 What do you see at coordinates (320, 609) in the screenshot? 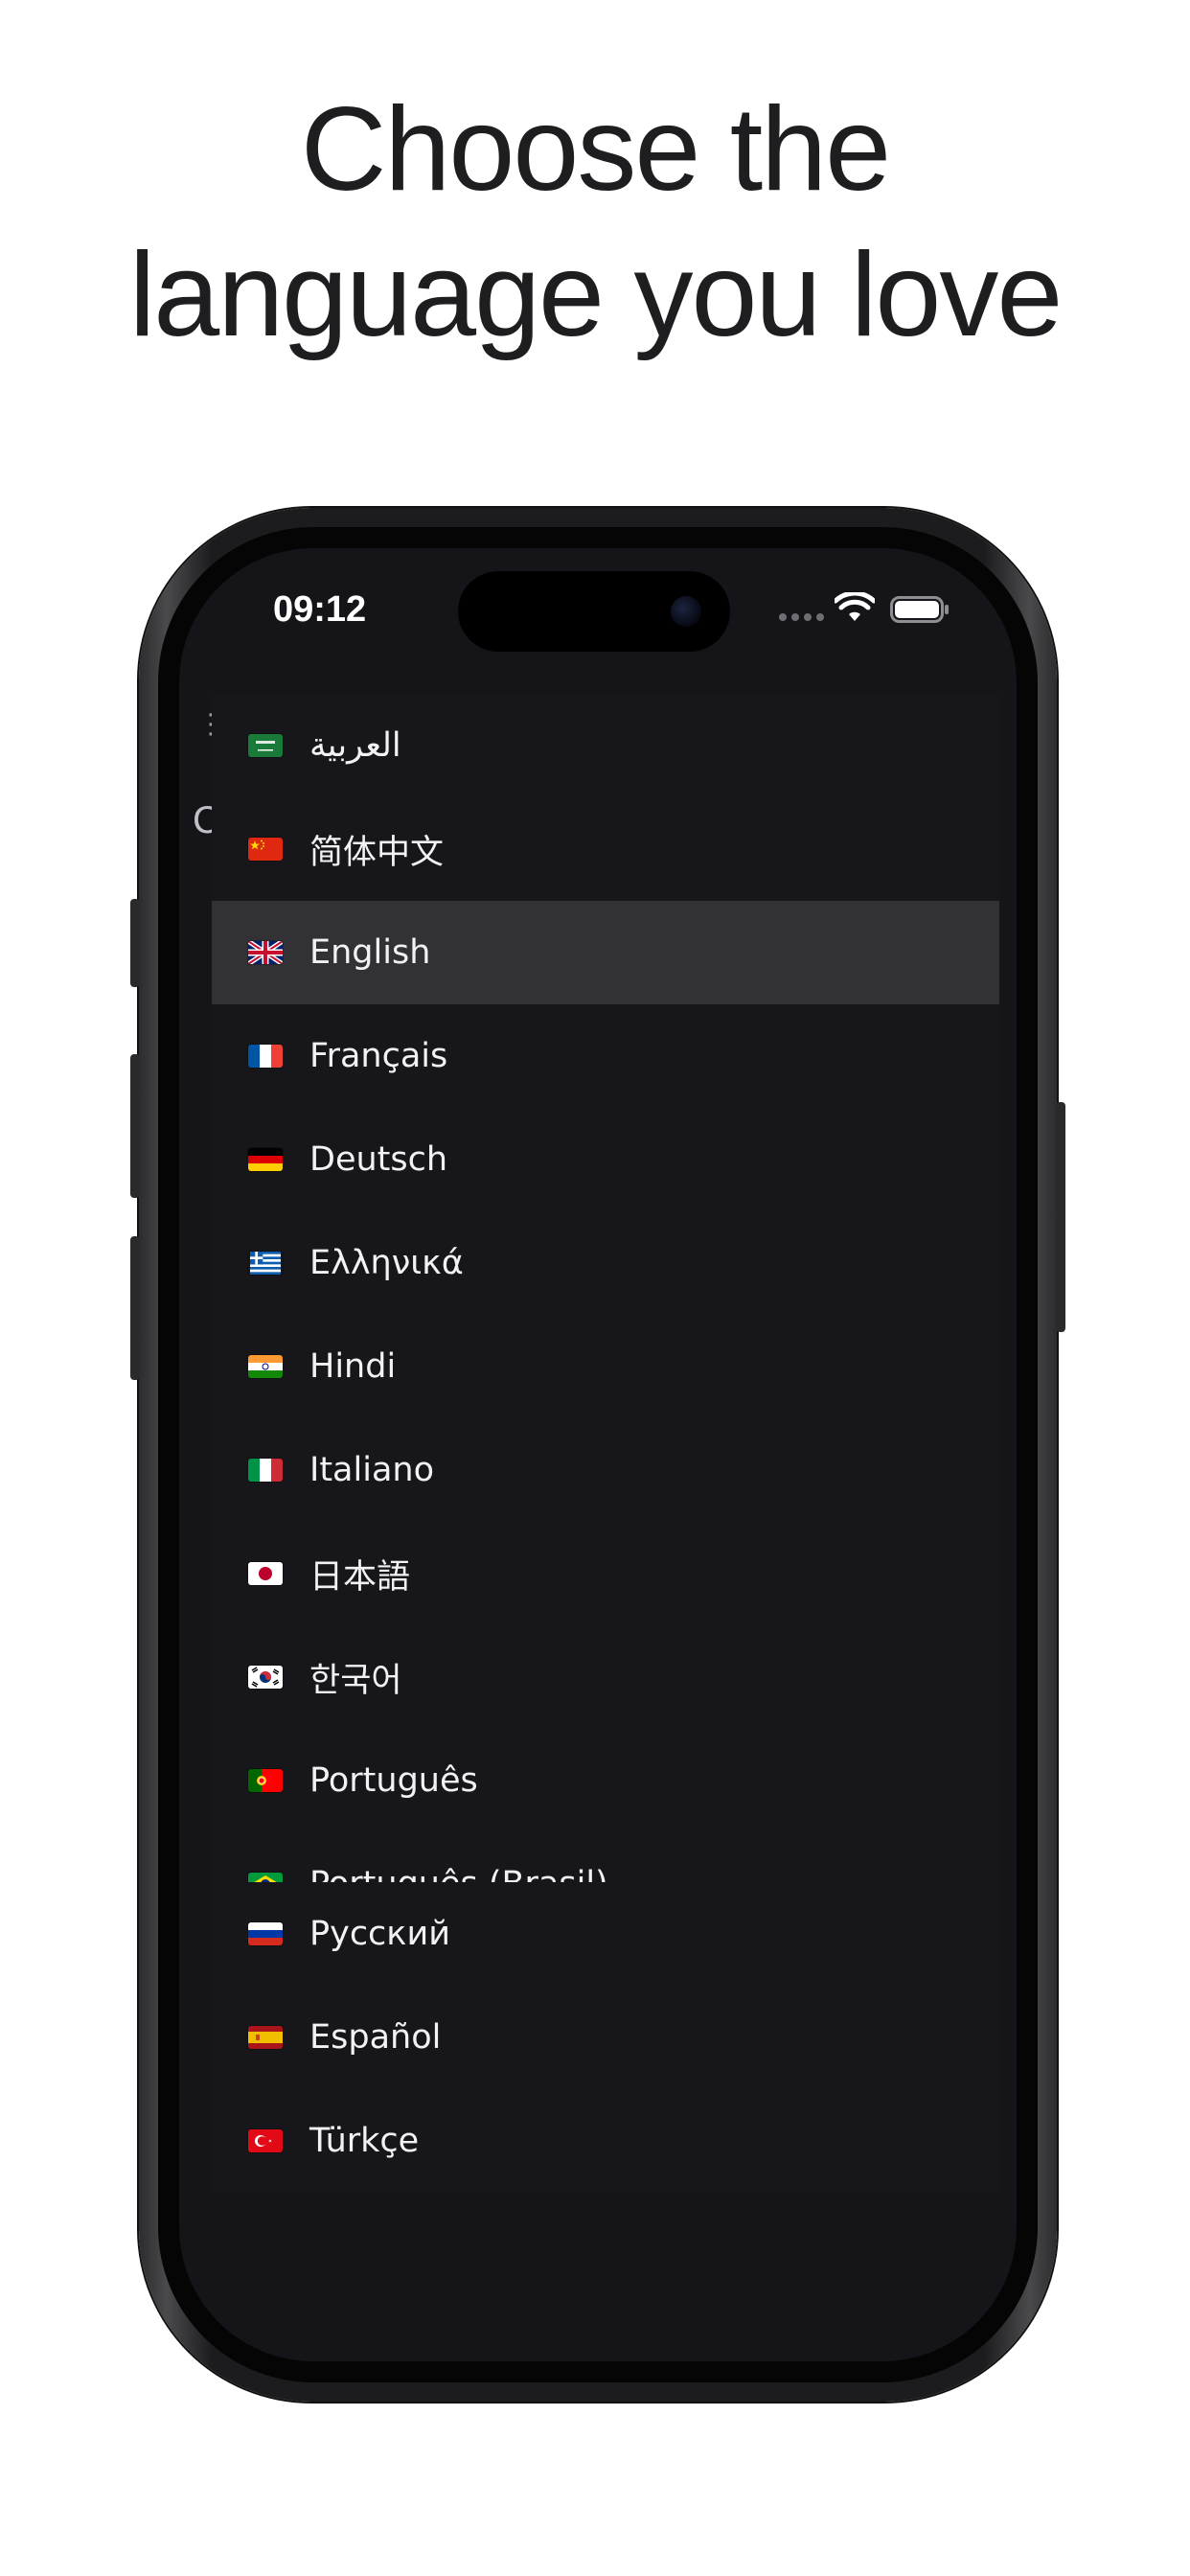
I see `status-time: 09:12` at bounding box center [320, 609].